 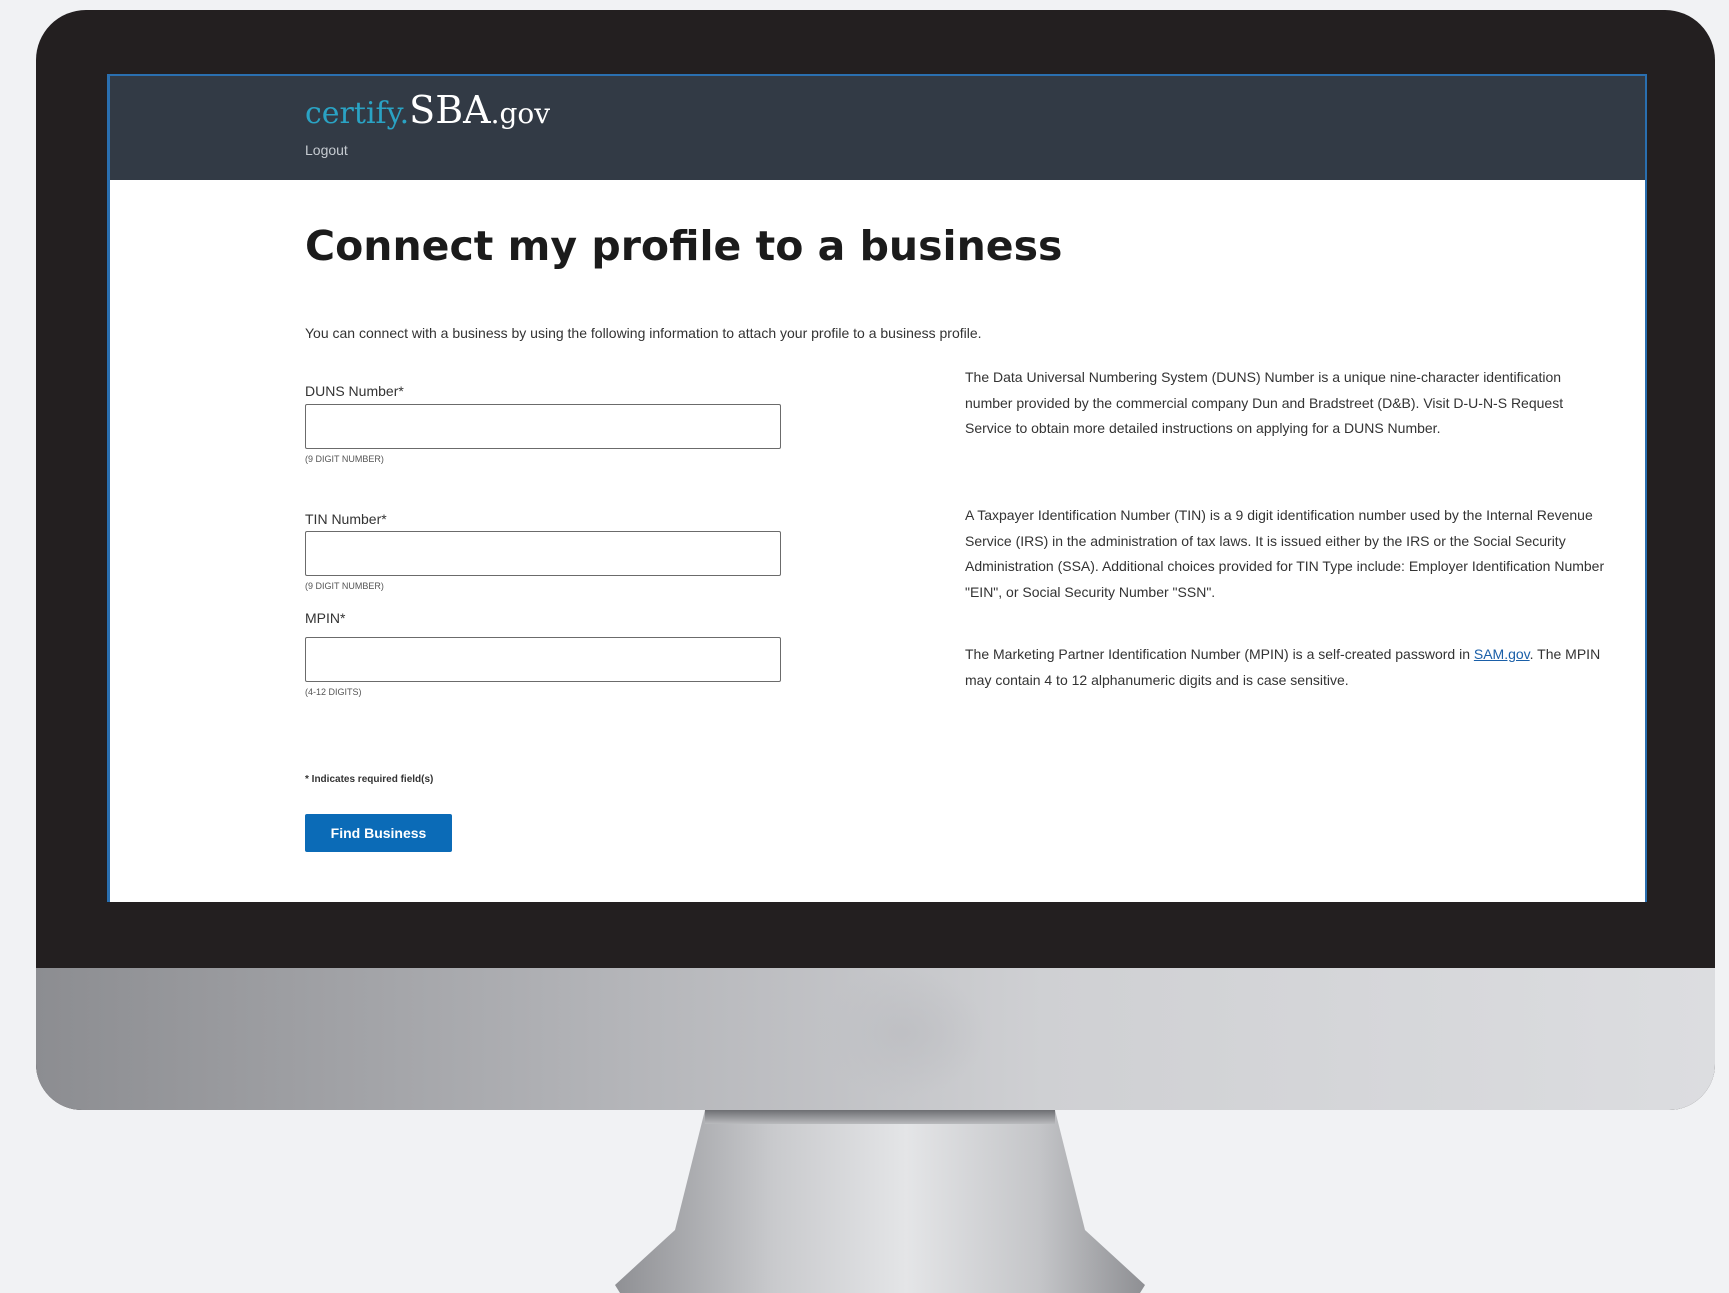 What do you see at coordinates (325, 618) in the screenshot?
I see `mpin-label: MPIN*` at bounding box center [325, 618].